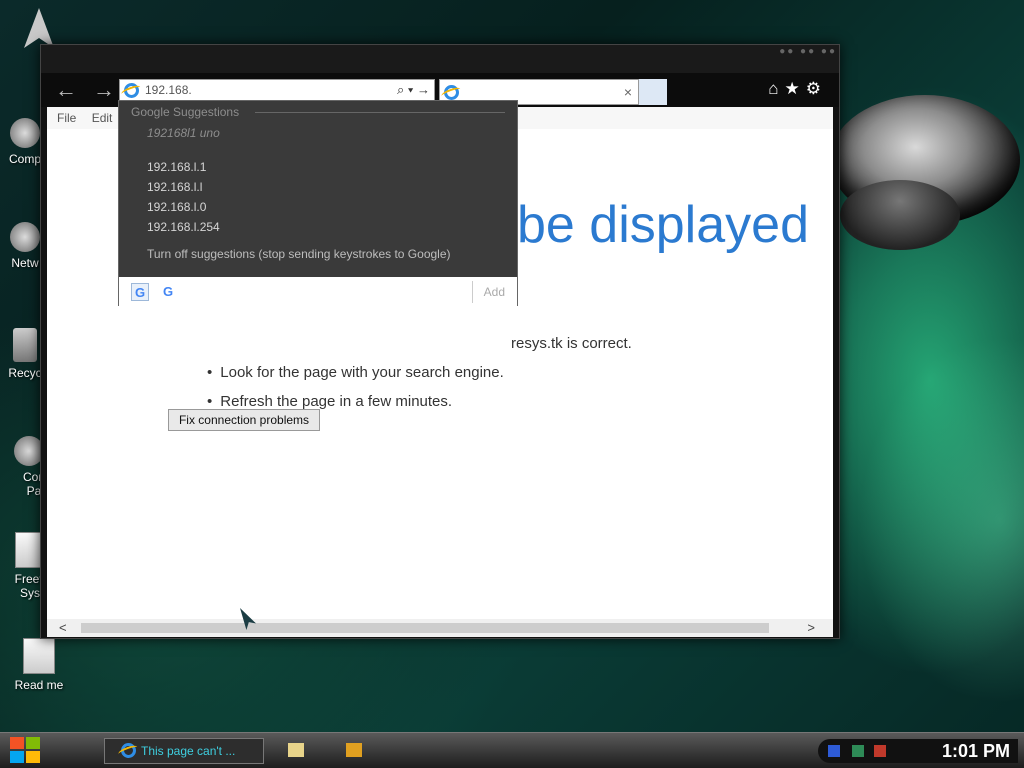 The image size is (1024, 768). I want to click on document-icon, so click(39, 656).